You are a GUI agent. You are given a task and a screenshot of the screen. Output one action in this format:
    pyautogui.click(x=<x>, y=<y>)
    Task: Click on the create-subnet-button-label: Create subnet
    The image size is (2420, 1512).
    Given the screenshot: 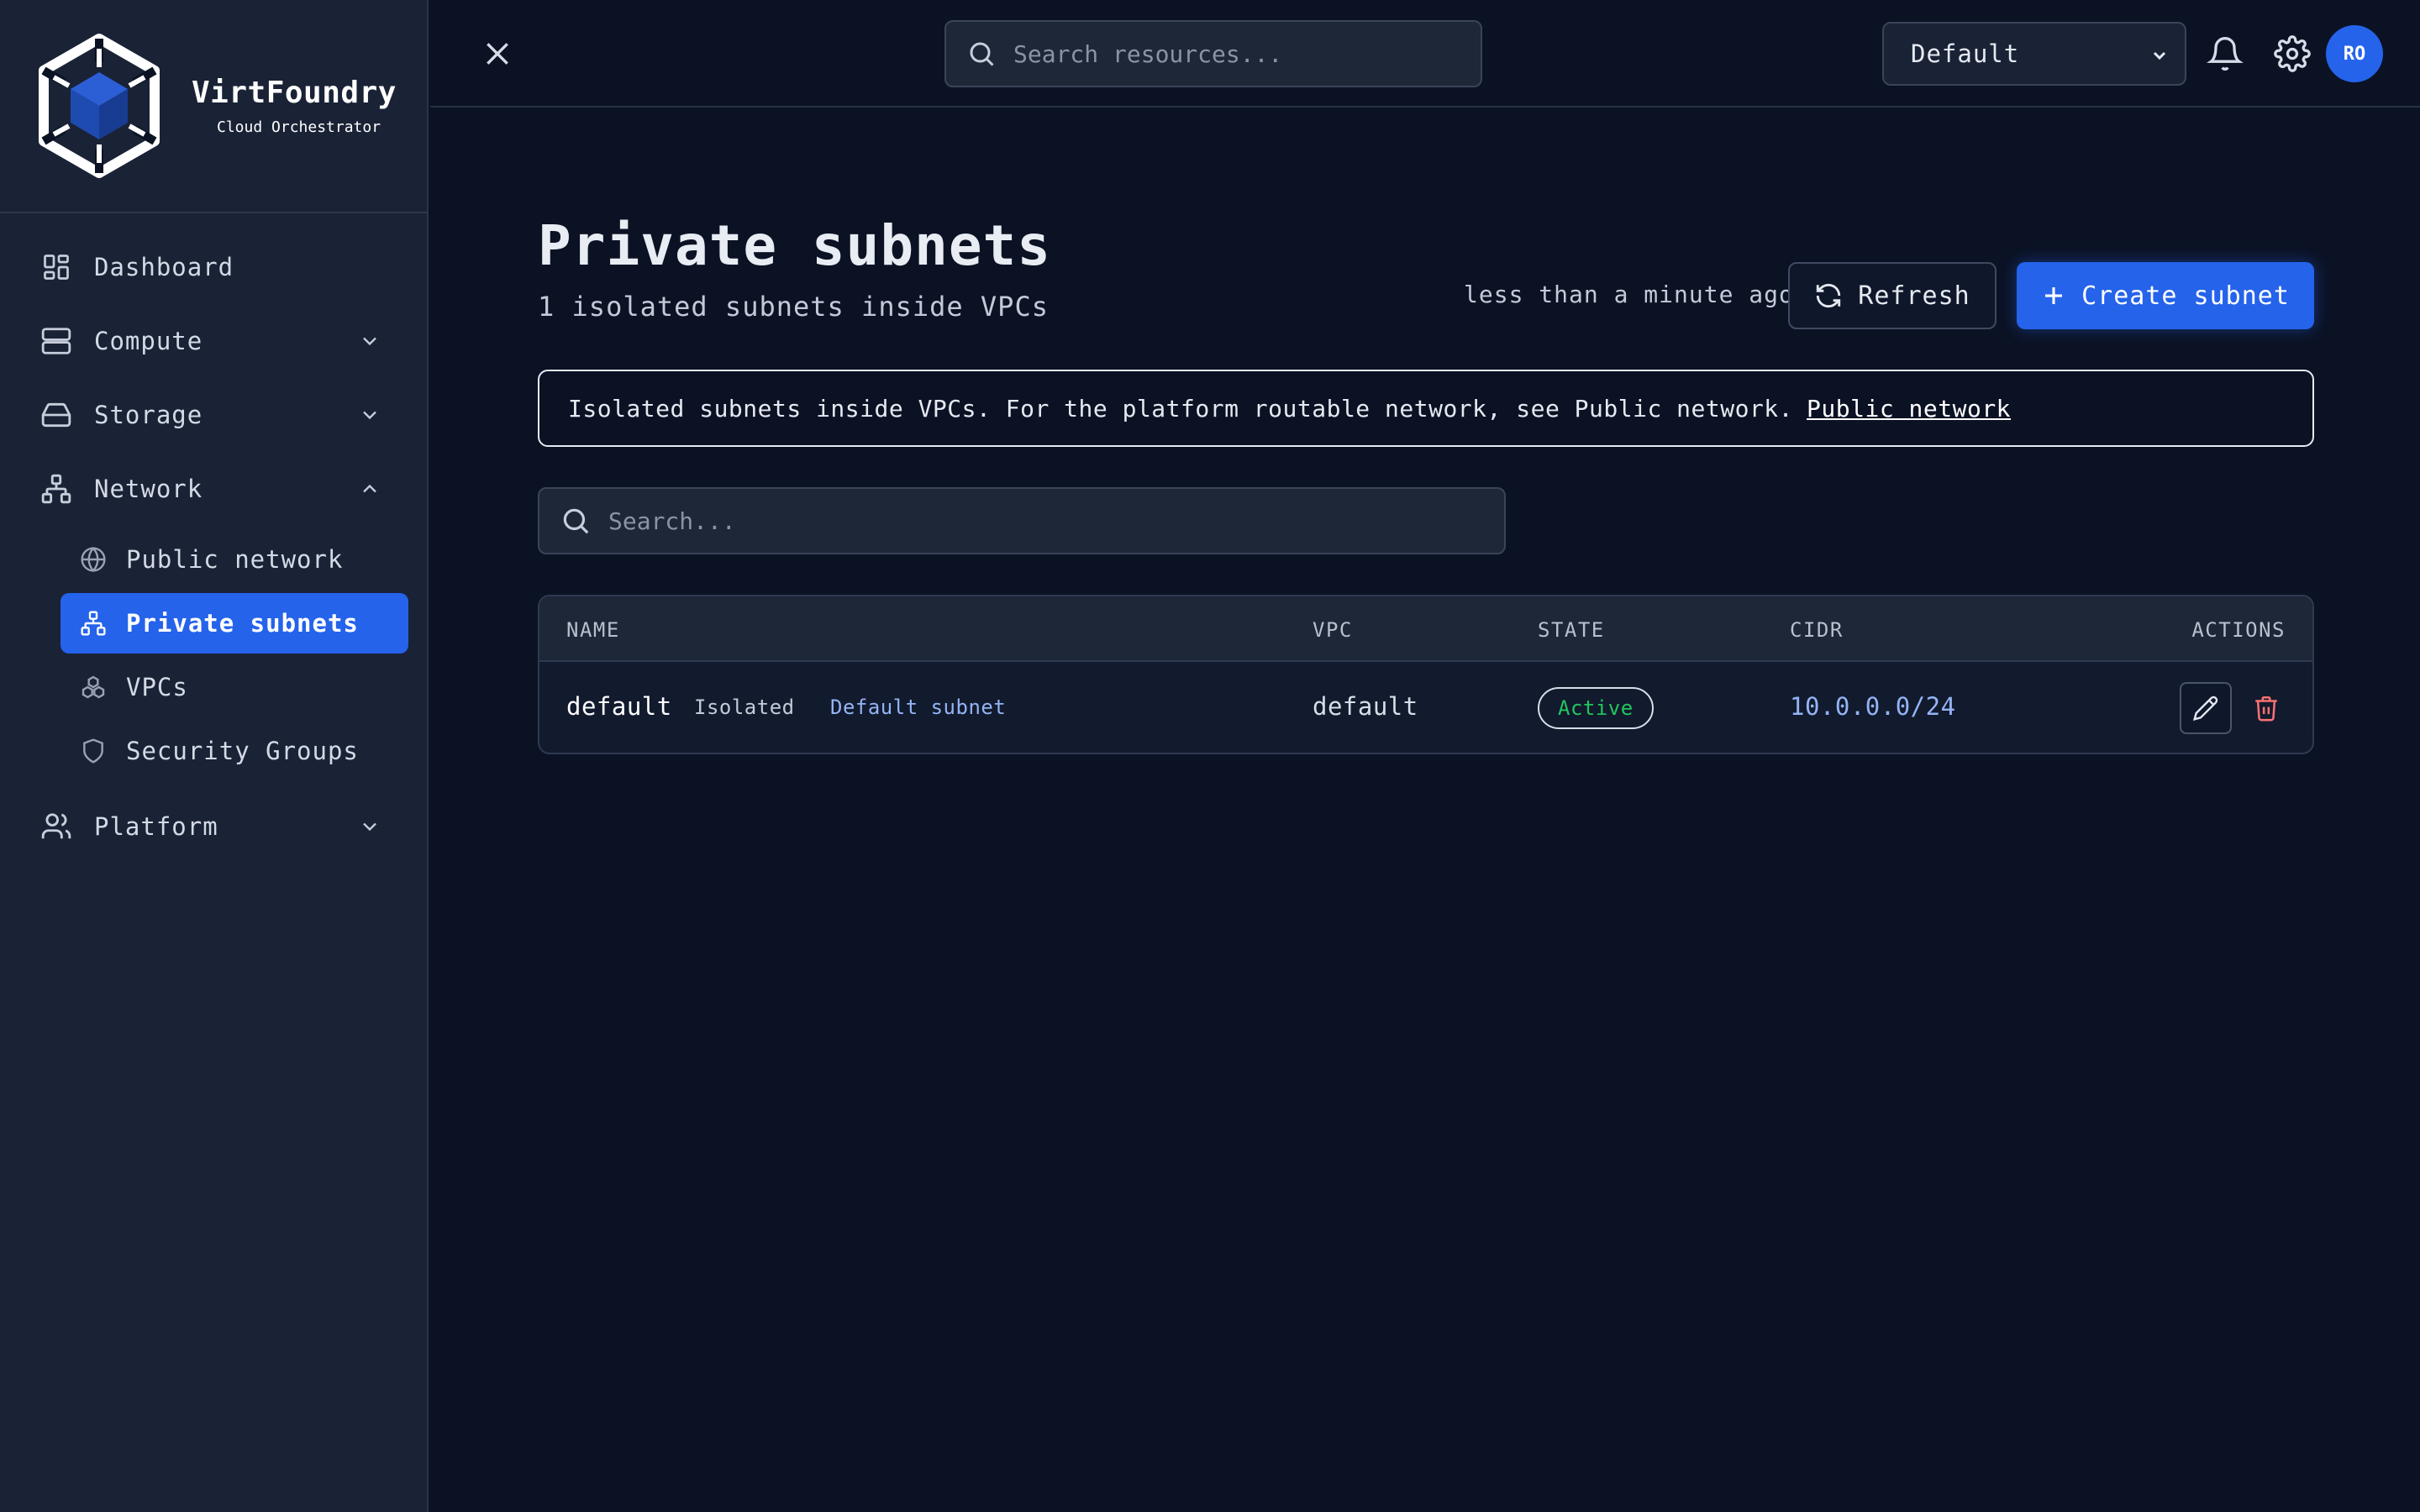 What is the action you would take?
    pyautogui.click(x=2185, y=296)
    